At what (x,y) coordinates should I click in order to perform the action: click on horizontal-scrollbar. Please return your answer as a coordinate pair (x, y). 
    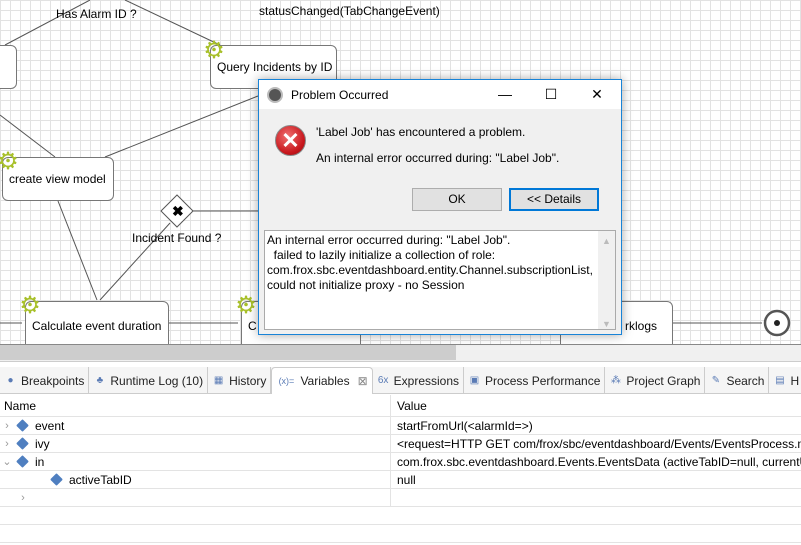
    Looking at the image, I should click on (400, 353).